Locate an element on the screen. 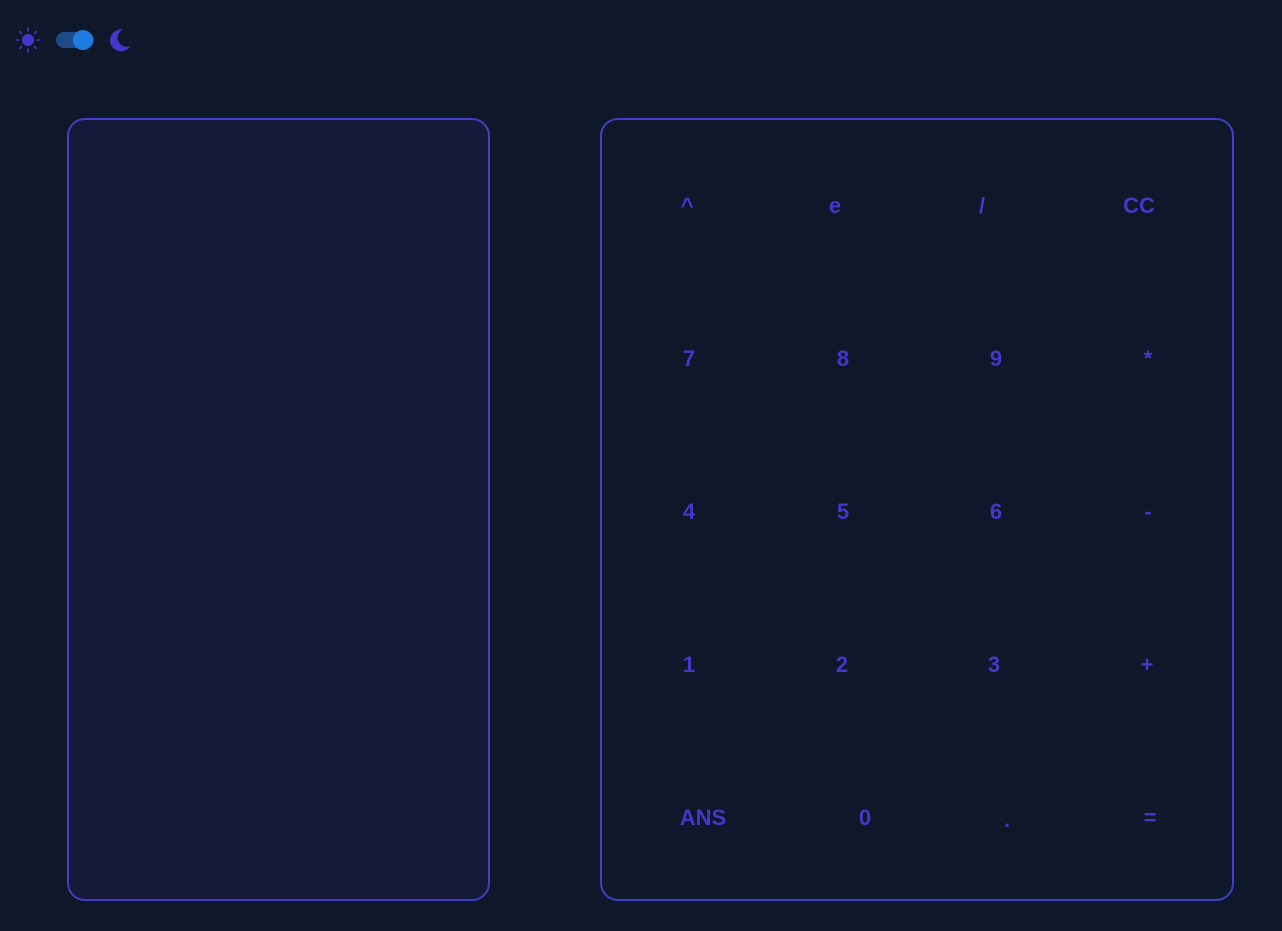  theme-toggle is located at coordinates (73, 40).